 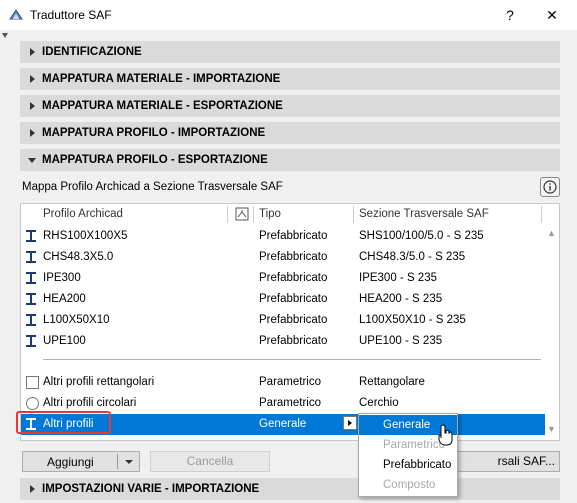 I want to click on section-profile-export: MAPPATURA PROFILO - ESPORTAZIONE, so click(x=290, y=160).